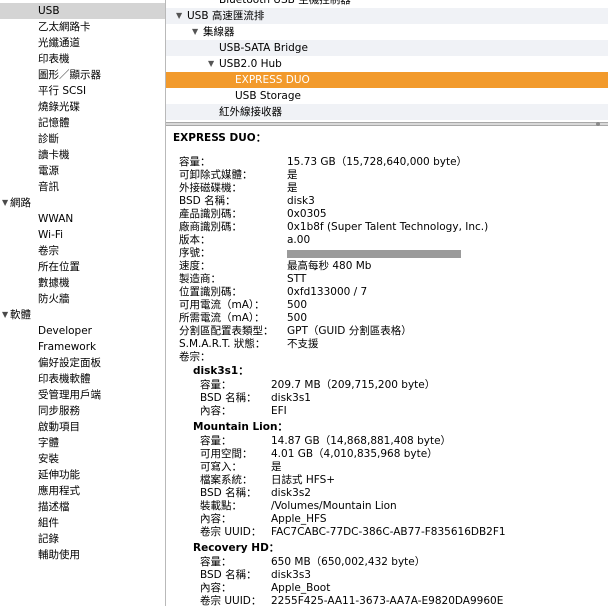 The height and width of the screenshot is (606, 608). What do you see at coordinates (48, 171) in the screenshot?
I see `sidebar-item-label: 電源` at bounding box center [48, 171].